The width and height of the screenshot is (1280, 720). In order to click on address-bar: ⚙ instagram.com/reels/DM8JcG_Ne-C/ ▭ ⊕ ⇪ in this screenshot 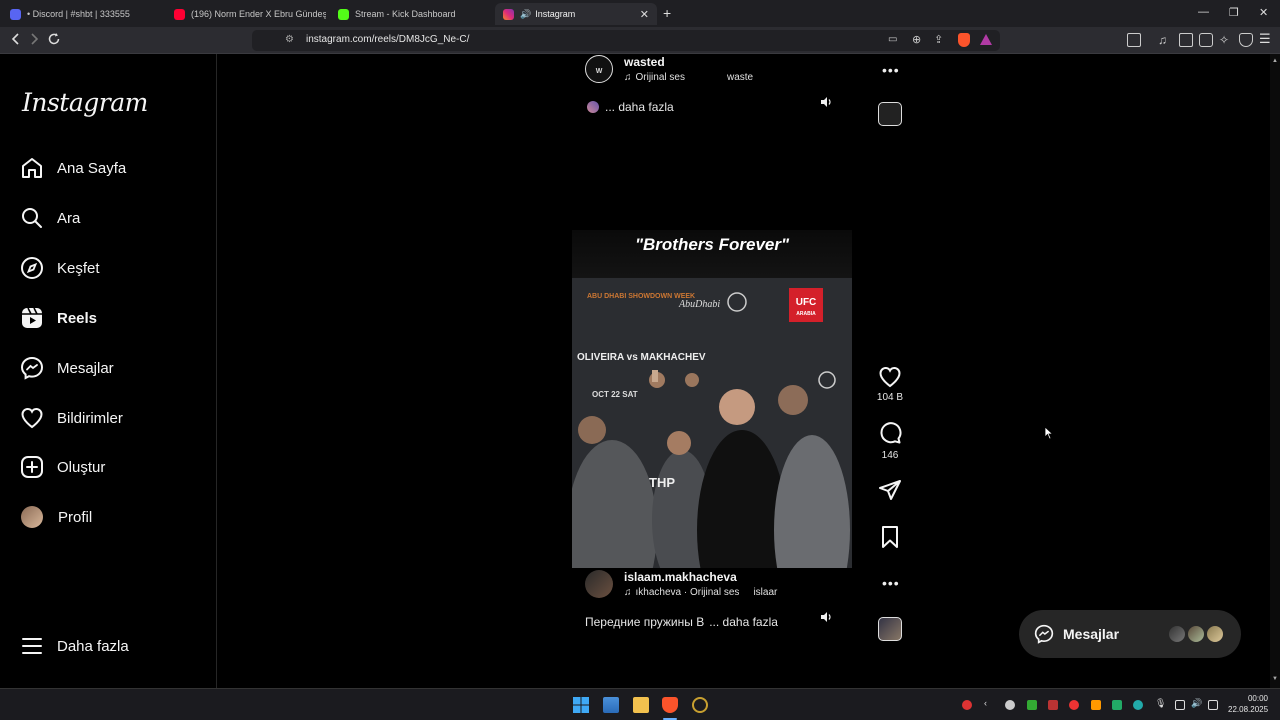, I will do `click(626, 40)`.